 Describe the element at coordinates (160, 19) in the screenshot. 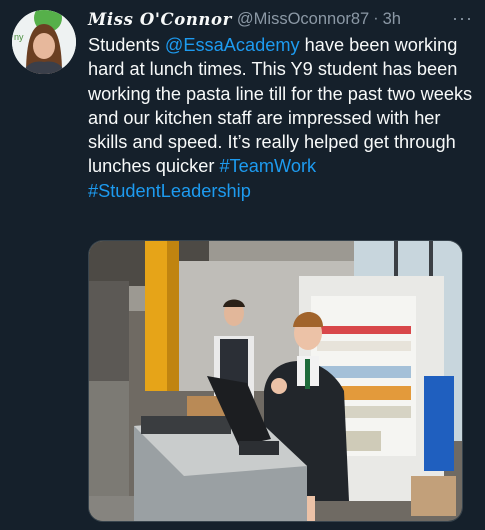

I see `author-display-name: Miss O'Connor` at that location.